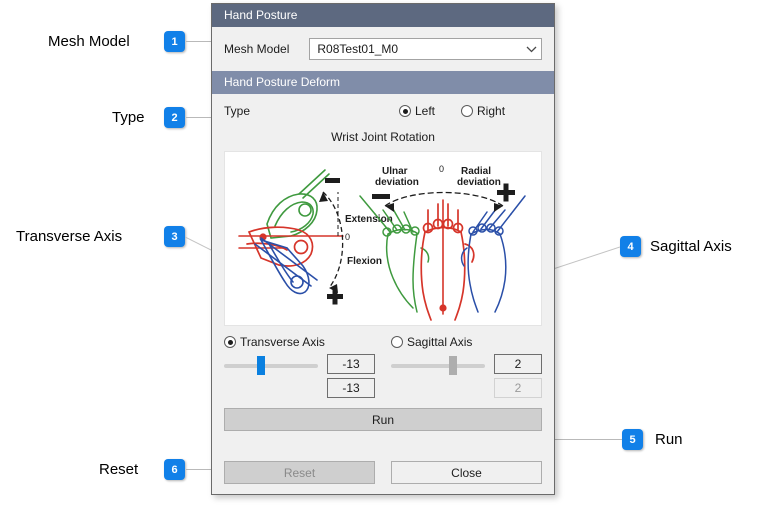 The height and width of the screenshot is (505, 773). Describe the element at coordinates (69, 236) in the screenshot. I see `callout-label-3: Transverse Axis` at that location.